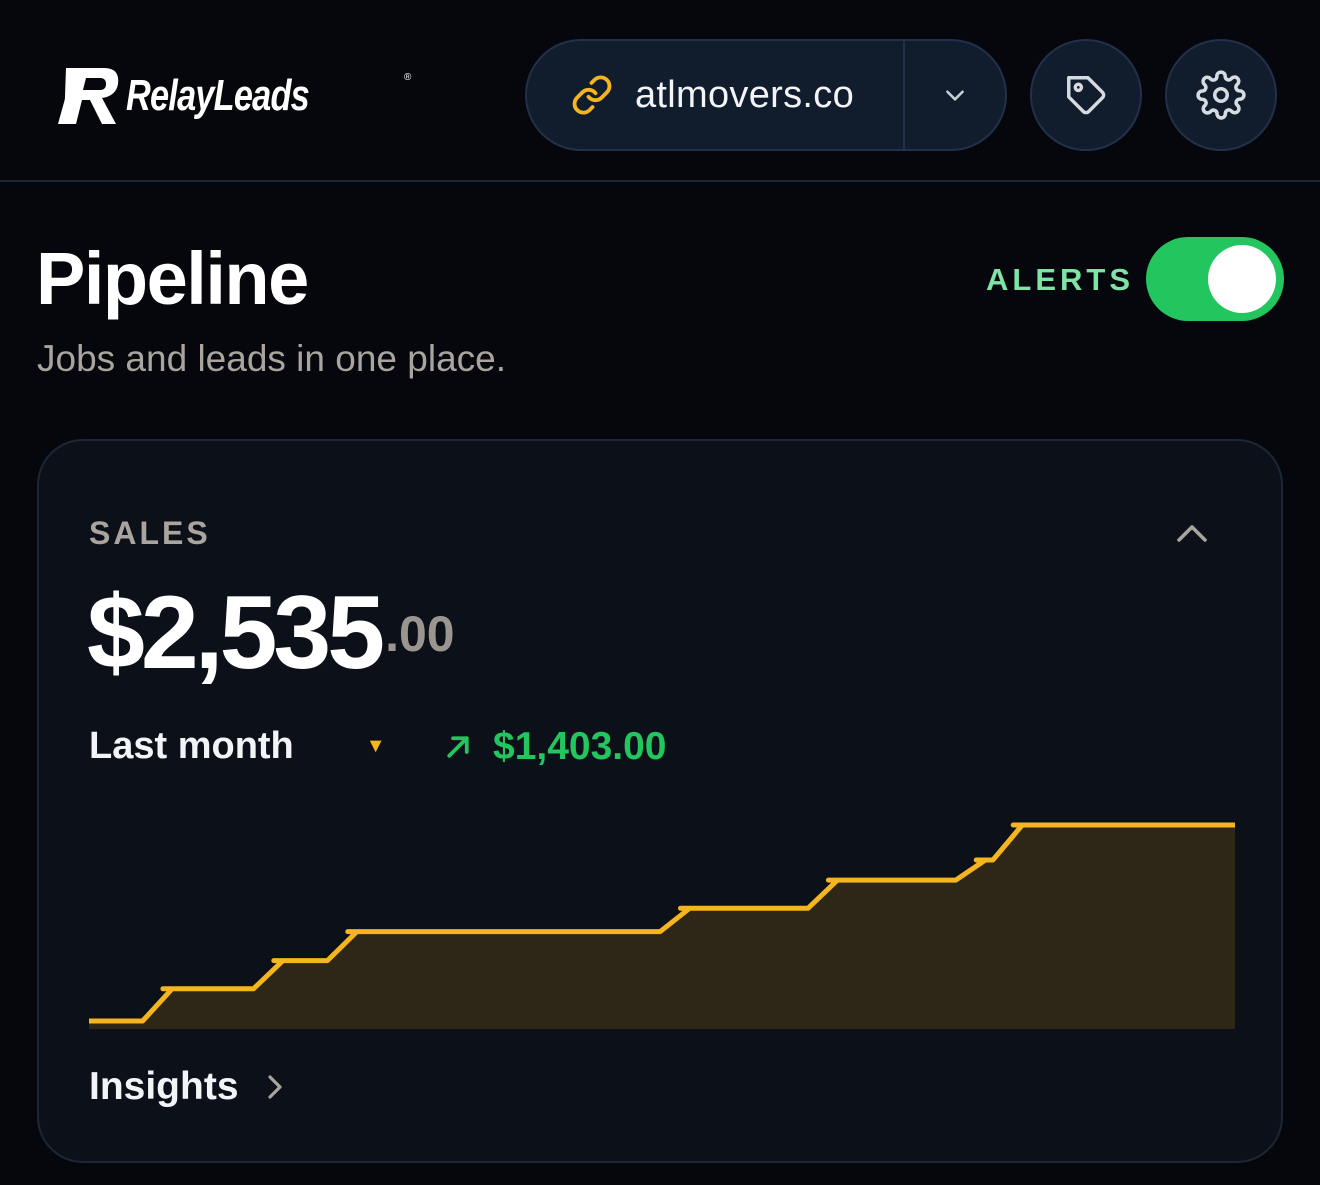  I want to click on sales-delta: $1,403.00, so click(555, 747).